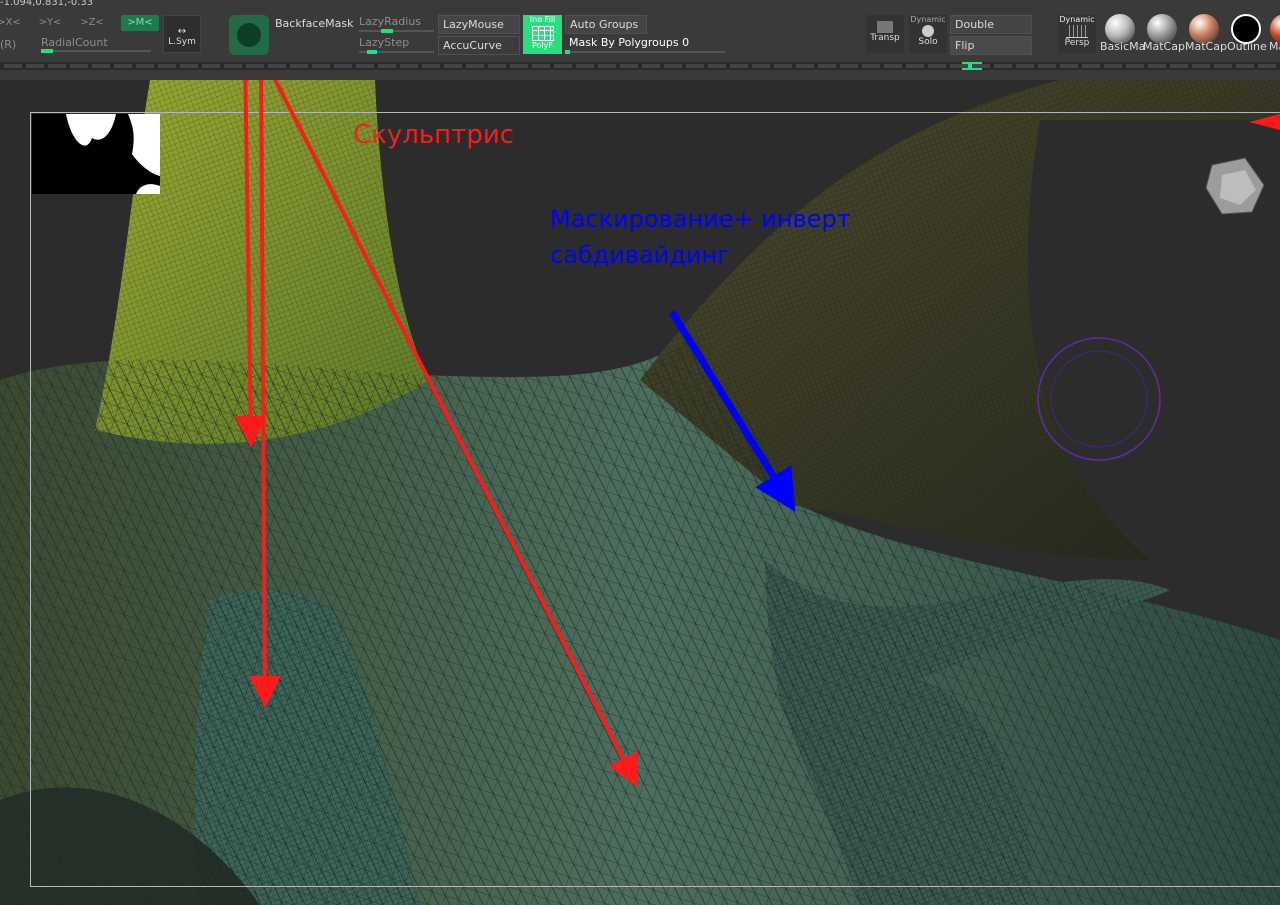 Image resolution: width=1280 pixels, height=905 pixels. I want to click on solo-icon, so click(928, 31).